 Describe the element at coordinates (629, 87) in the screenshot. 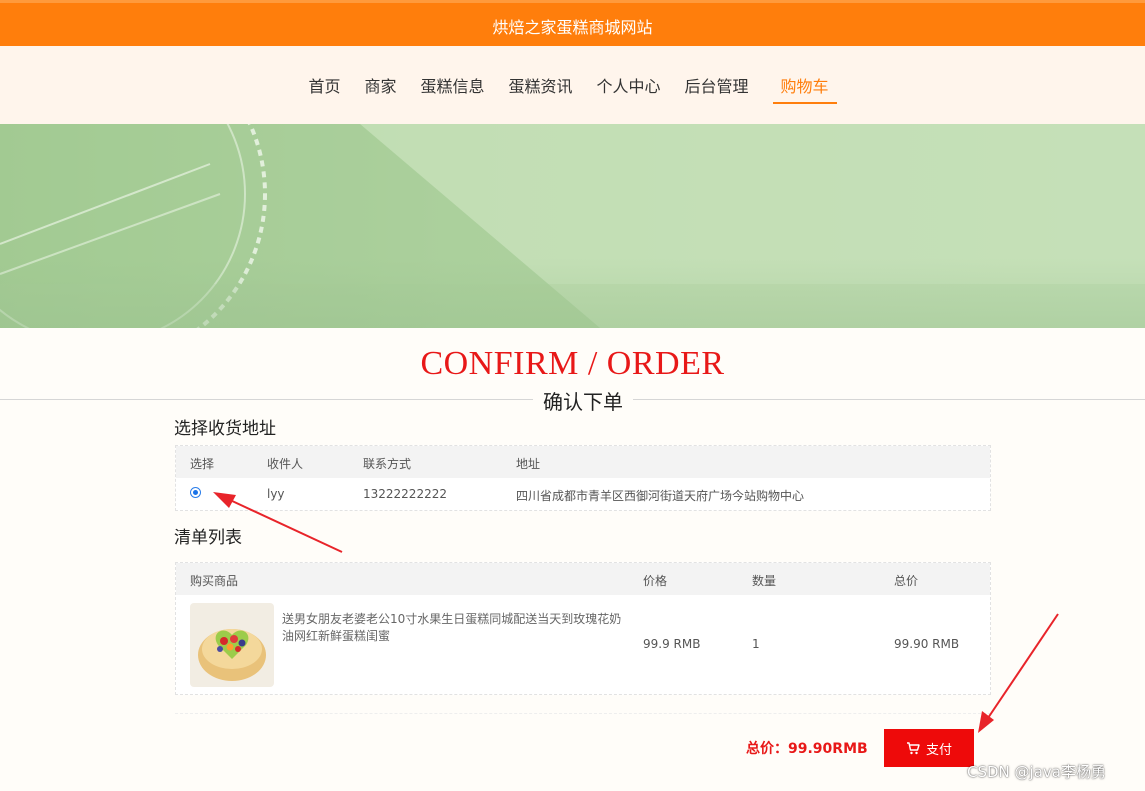

I see `nav-item-user-center: 个人中心` at that location.